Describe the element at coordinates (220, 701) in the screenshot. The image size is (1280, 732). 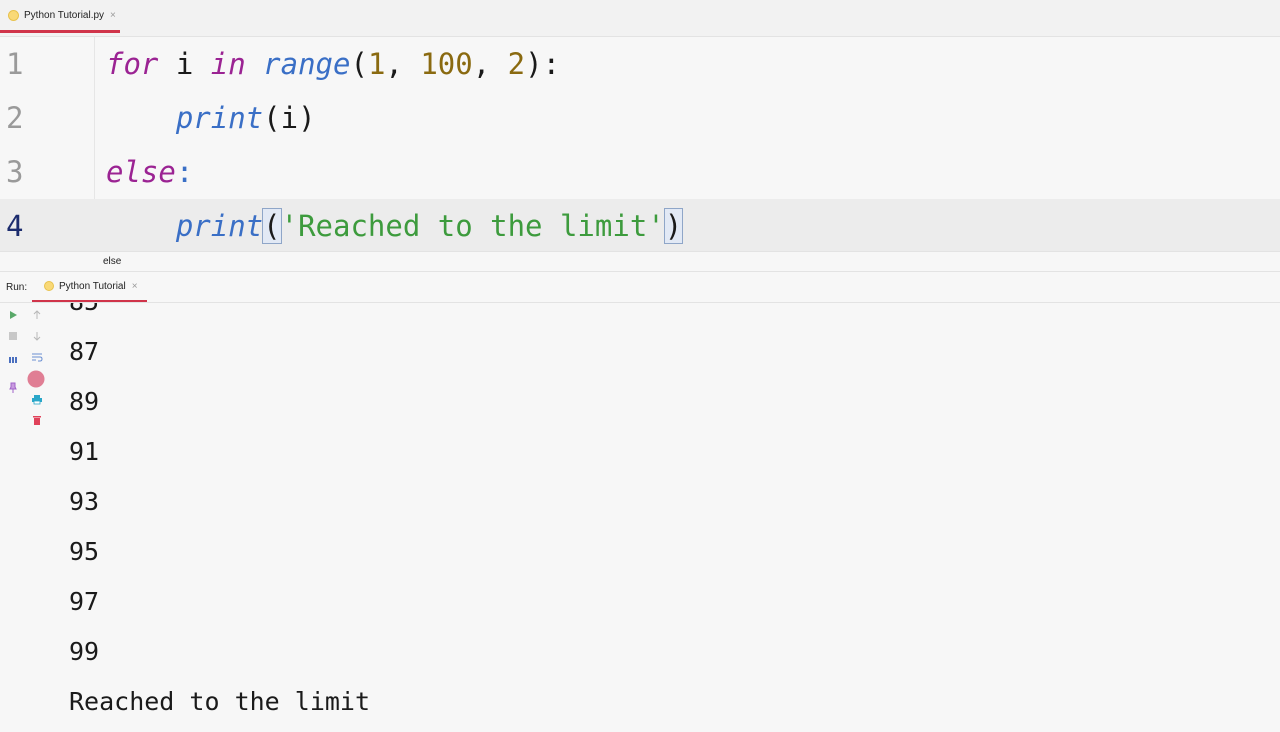
I see `console-output-line: Reached to the limit` at that location.